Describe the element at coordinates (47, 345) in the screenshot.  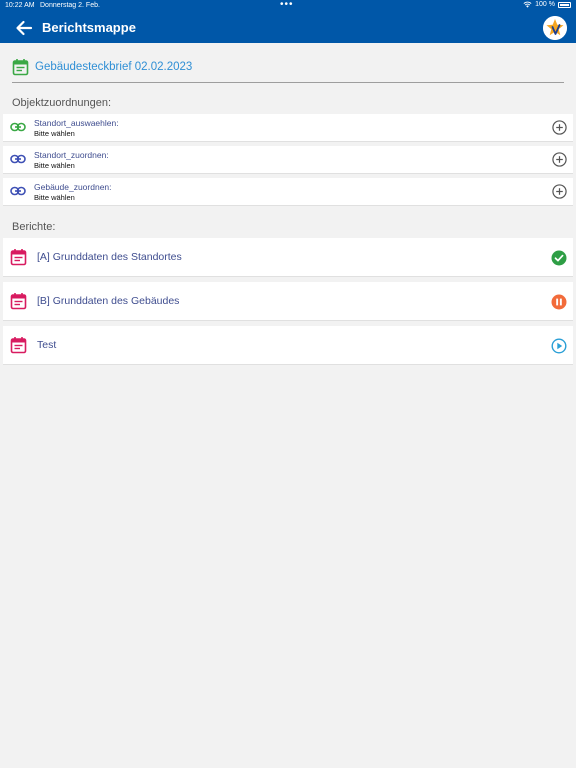
I see `report-label: Test` at that location.